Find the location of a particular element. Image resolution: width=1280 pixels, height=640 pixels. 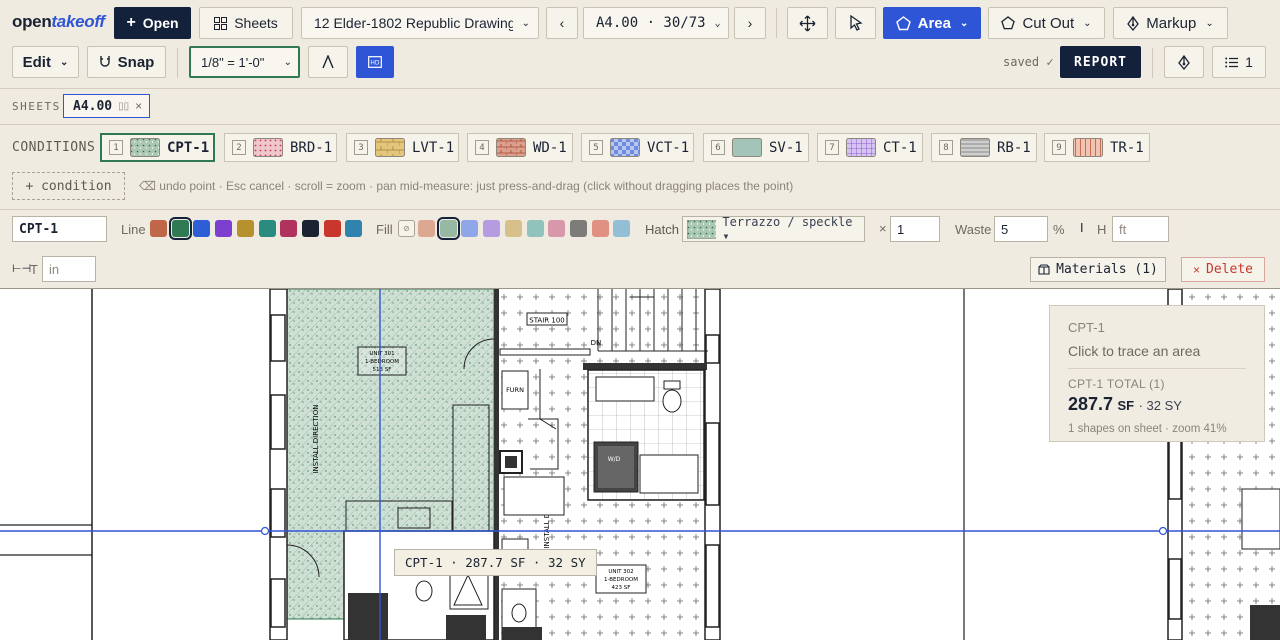

next-sheet-button: › is located at coordinates (750, 23).